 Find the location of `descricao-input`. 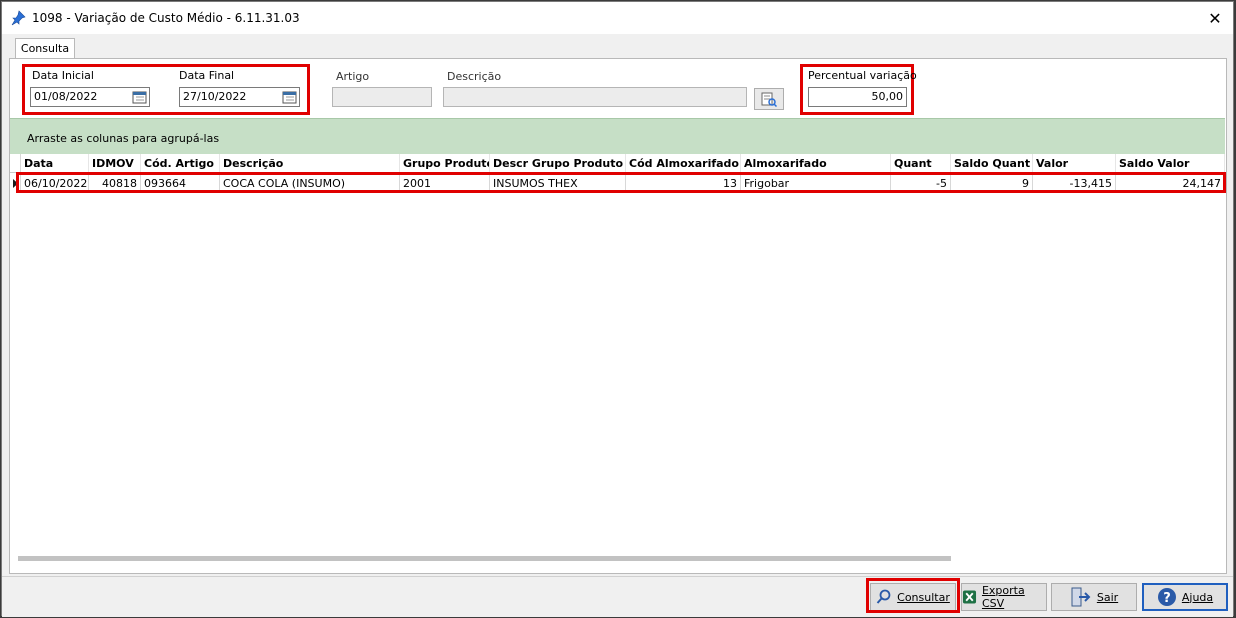

descricao-input is located at coordinates (595, 97).